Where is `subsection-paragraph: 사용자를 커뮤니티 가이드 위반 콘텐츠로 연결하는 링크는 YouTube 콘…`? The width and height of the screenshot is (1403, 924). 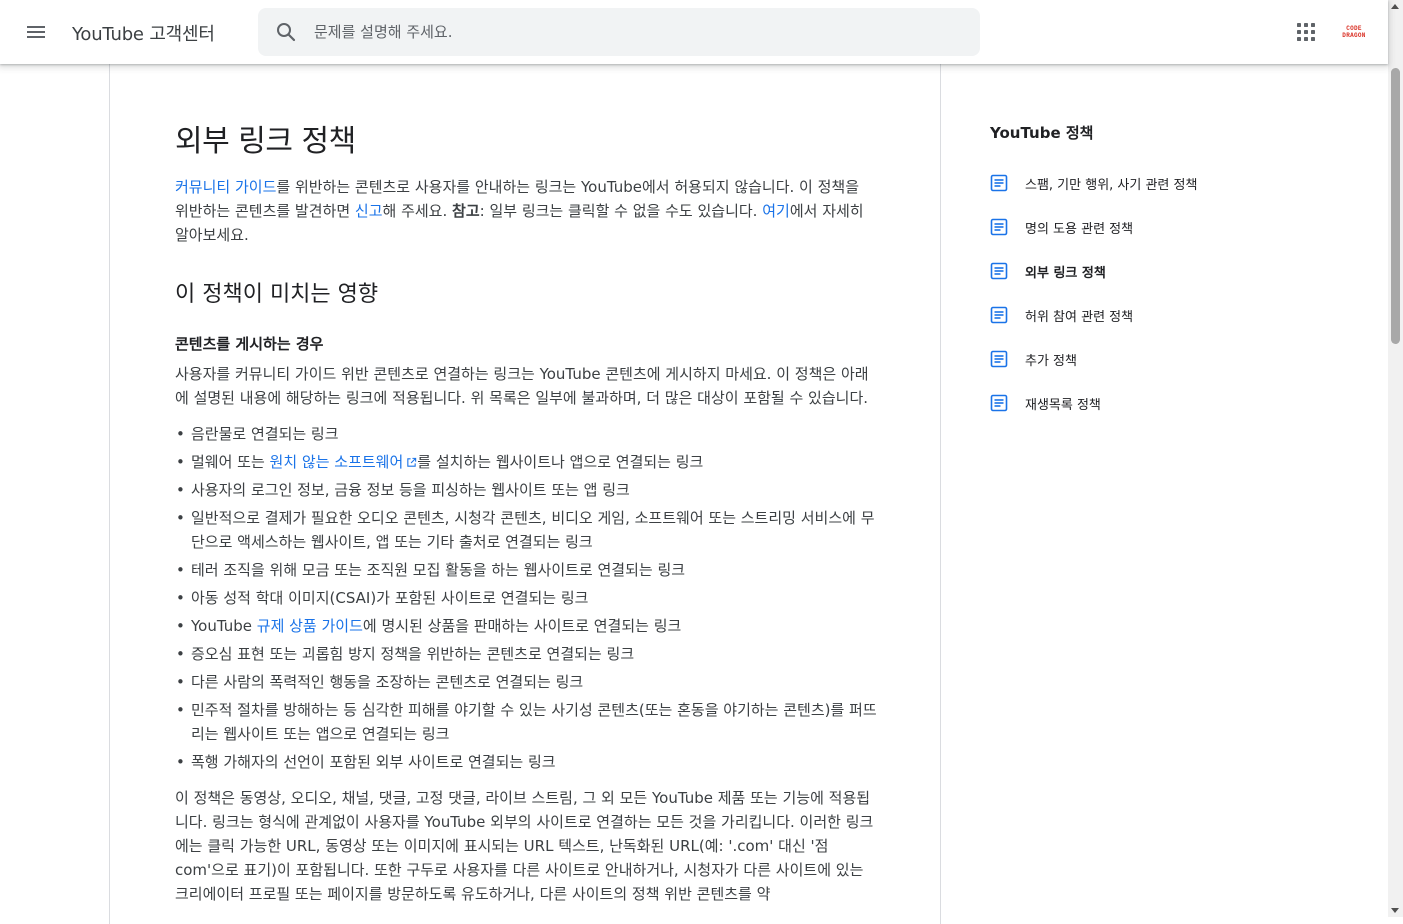
subsection-paragraph: 사용자를 커뮤니티 가이드 위반 콘텐츠로 연결하는 링크는 YouTube 콘… is located at coordinates (522, 386).